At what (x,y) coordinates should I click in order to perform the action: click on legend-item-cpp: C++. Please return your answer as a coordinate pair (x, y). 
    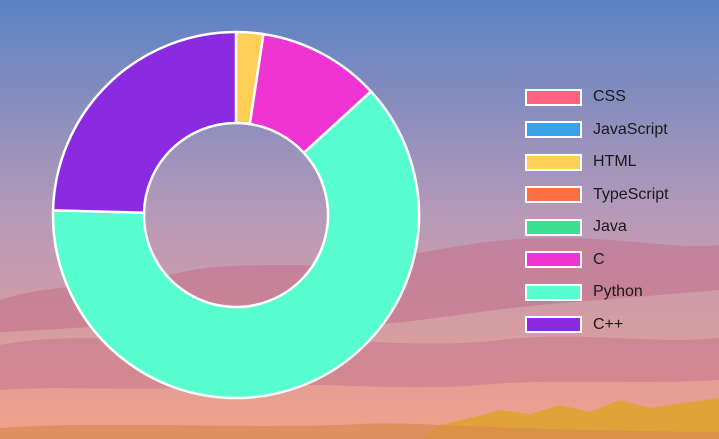
    Looking at the image, I should click on (597, 325).